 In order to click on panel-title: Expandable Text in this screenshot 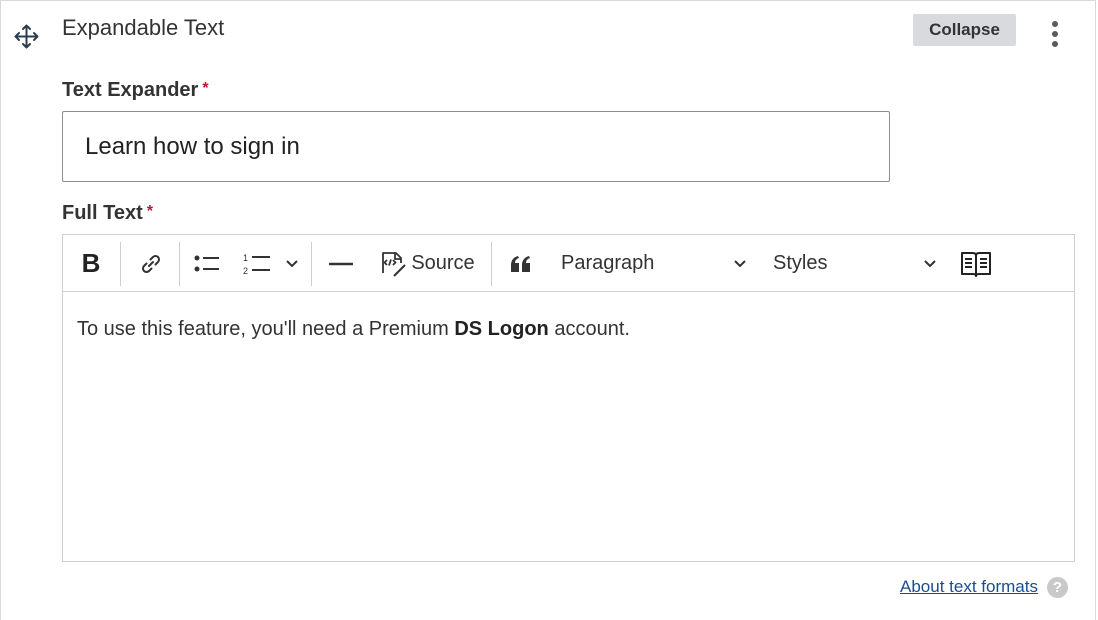, I will do `click(143, 27)`.